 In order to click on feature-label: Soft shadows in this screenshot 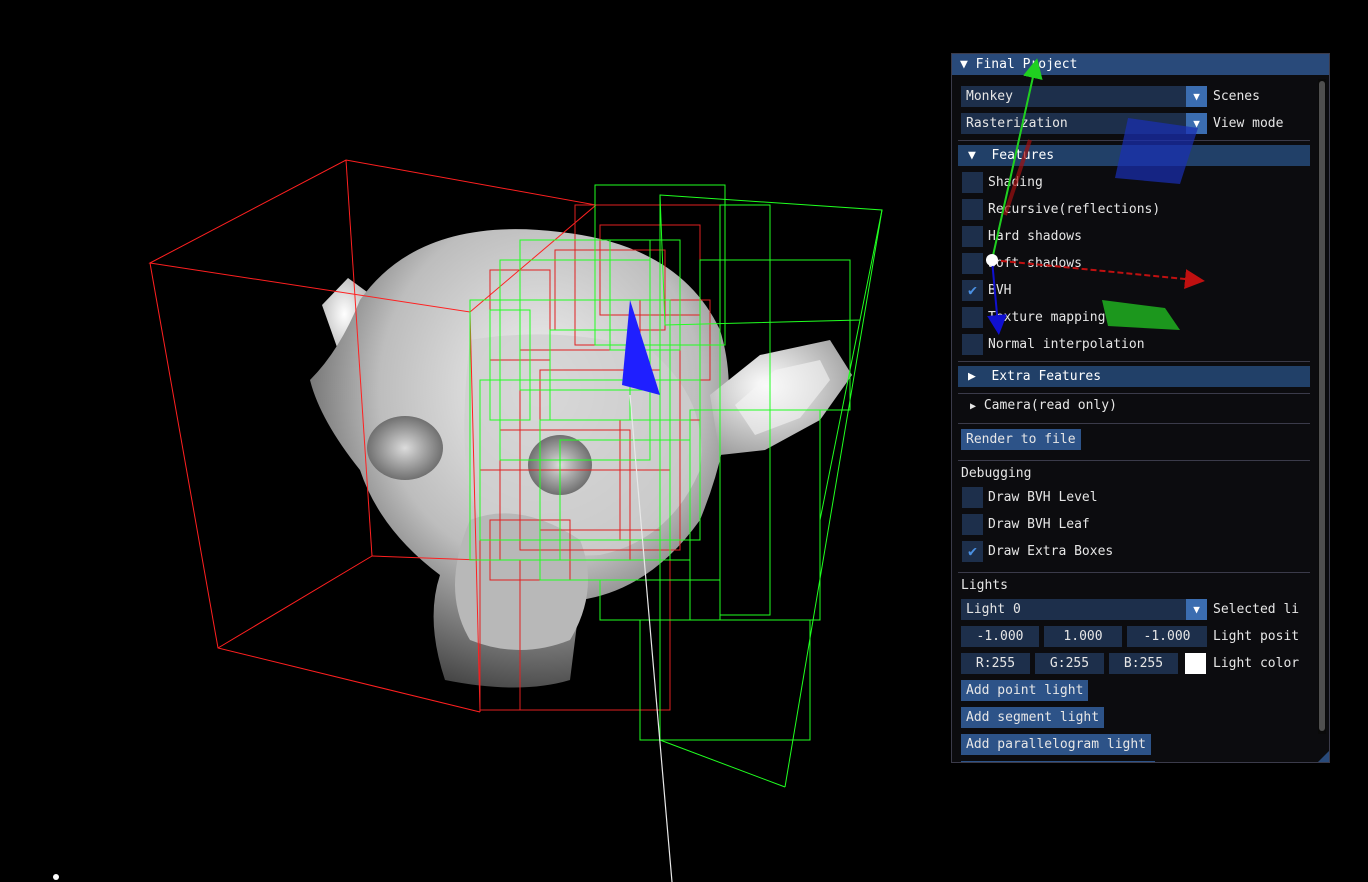, I will do `click(1035, 263)`.